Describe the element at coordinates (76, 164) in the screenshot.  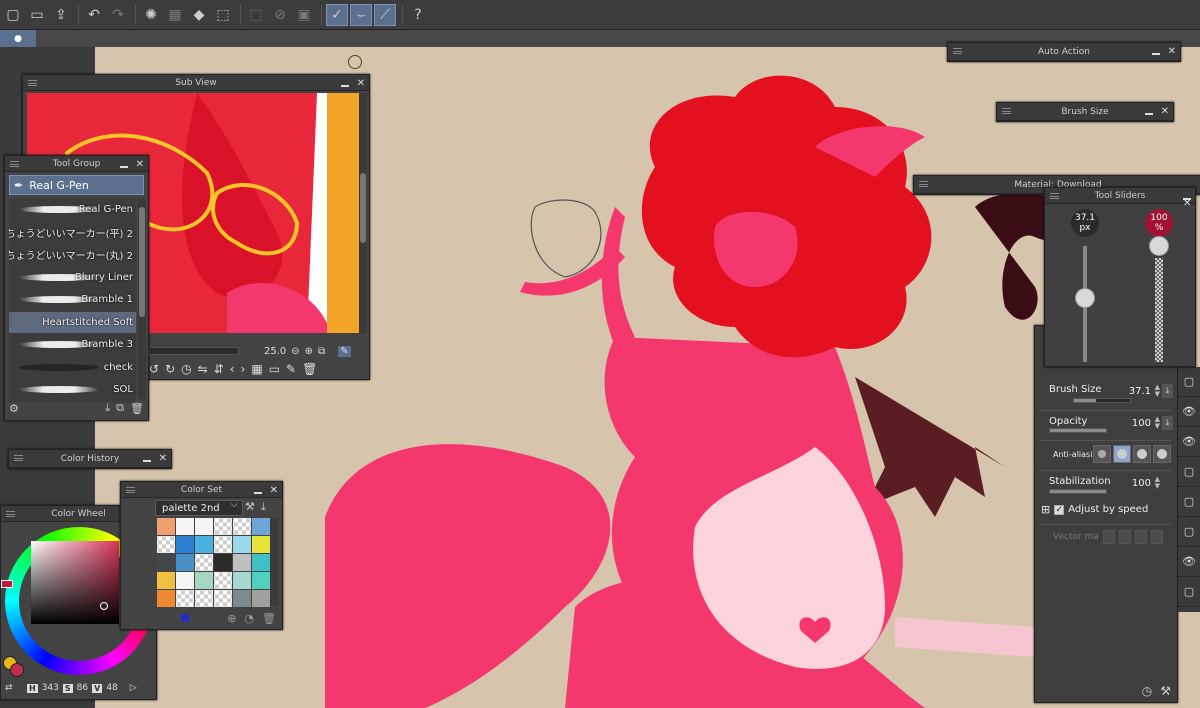
I see `tool-group-titlebar: Tool Group ✕` at that location.